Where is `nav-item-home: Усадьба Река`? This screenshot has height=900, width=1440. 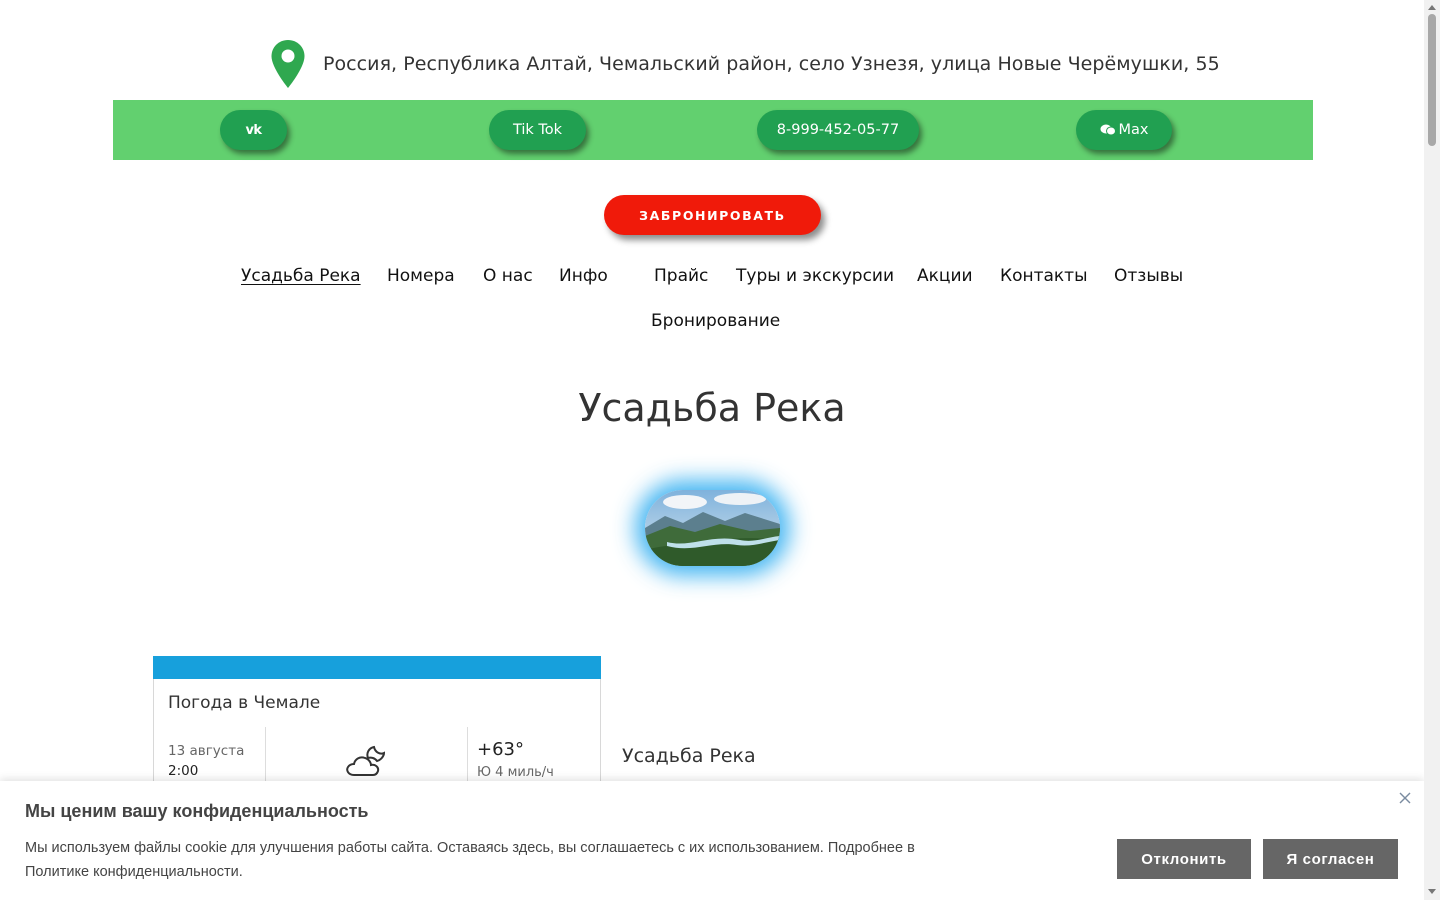 nav-item-home: Усадьба Река is located at coordinates (301, 276).